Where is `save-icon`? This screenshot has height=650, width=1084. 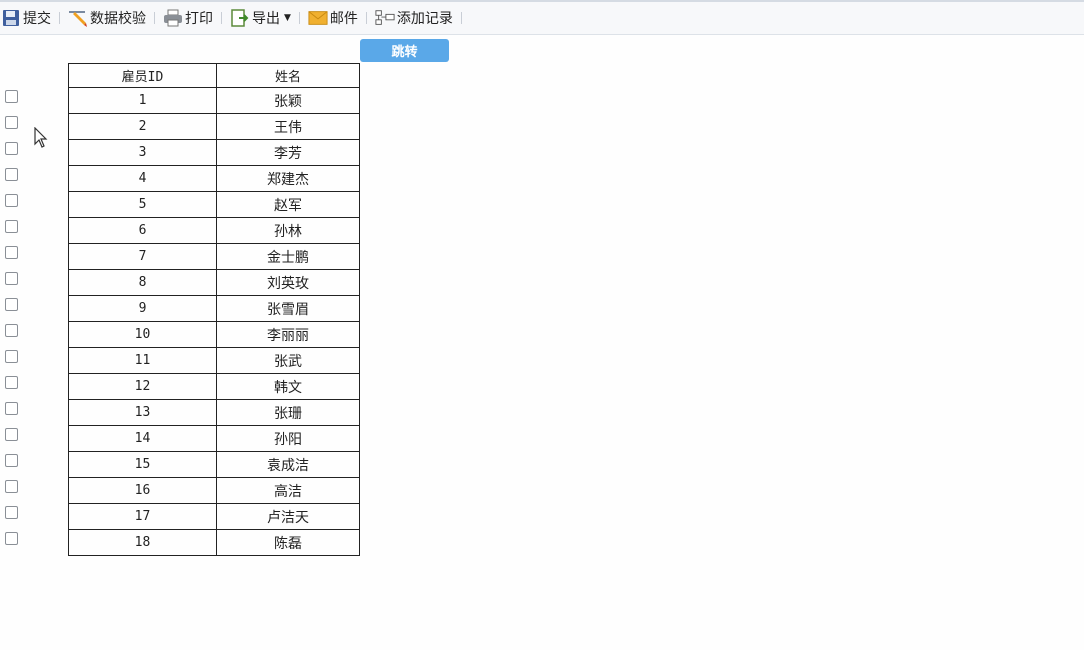 save-icon is located at coordinates (11, 18).